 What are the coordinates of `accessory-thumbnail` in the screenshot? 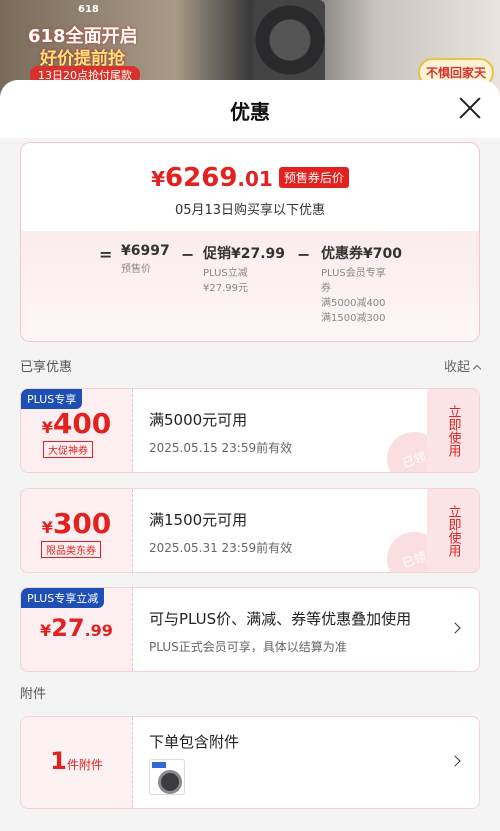 It's located at (167, 777).